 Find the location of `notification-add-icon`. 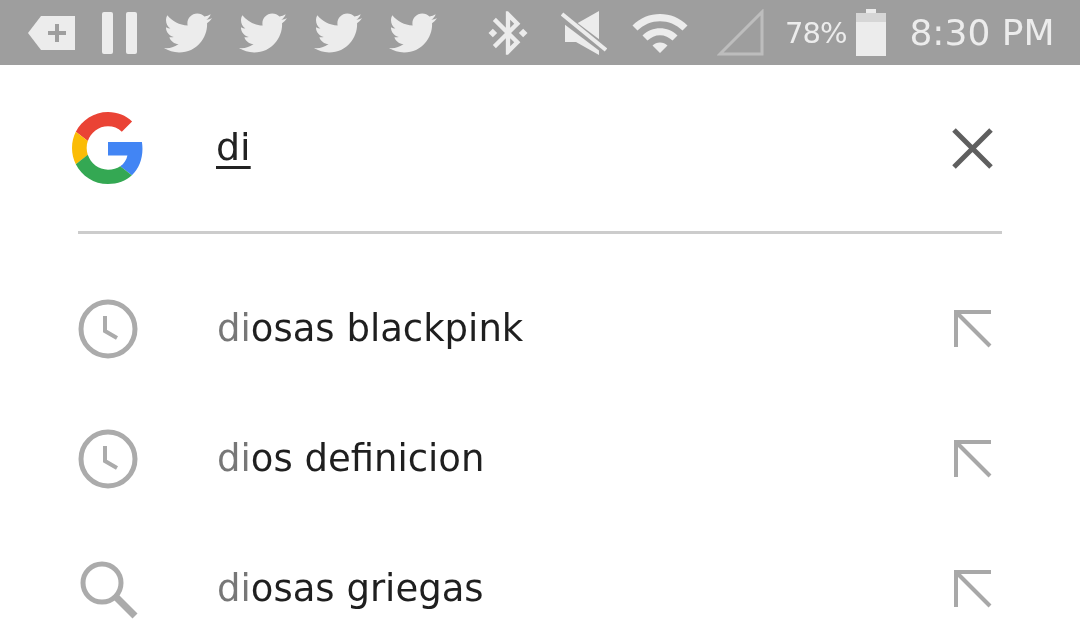

notification-add-icon is located at coordinates (51, 32).